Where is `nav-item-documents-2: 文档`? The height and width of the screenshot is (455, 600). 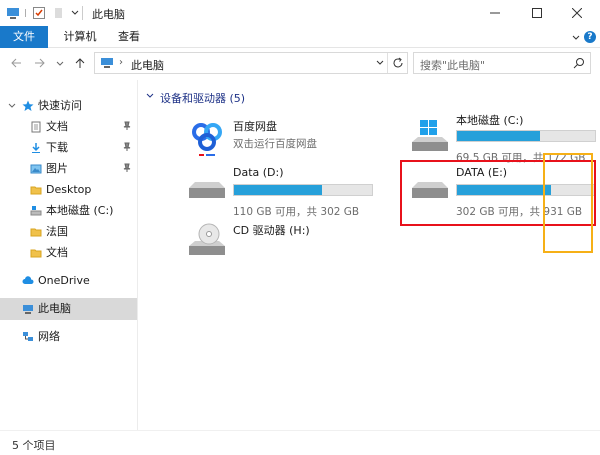 nav-item-documents-2: 文档 is located at coordinates (69, 253).